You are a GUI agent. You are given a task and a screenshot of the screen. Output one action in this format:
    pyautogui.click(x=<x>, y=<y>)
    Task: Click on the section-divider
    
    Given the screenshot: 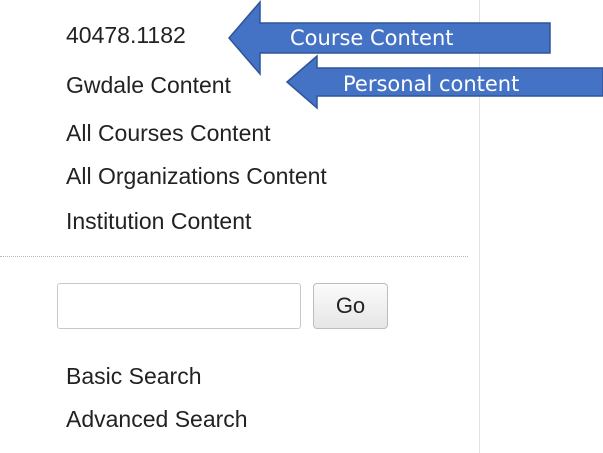 What is the action you would take?
    pyautogui.click(x=234, y=256)
    